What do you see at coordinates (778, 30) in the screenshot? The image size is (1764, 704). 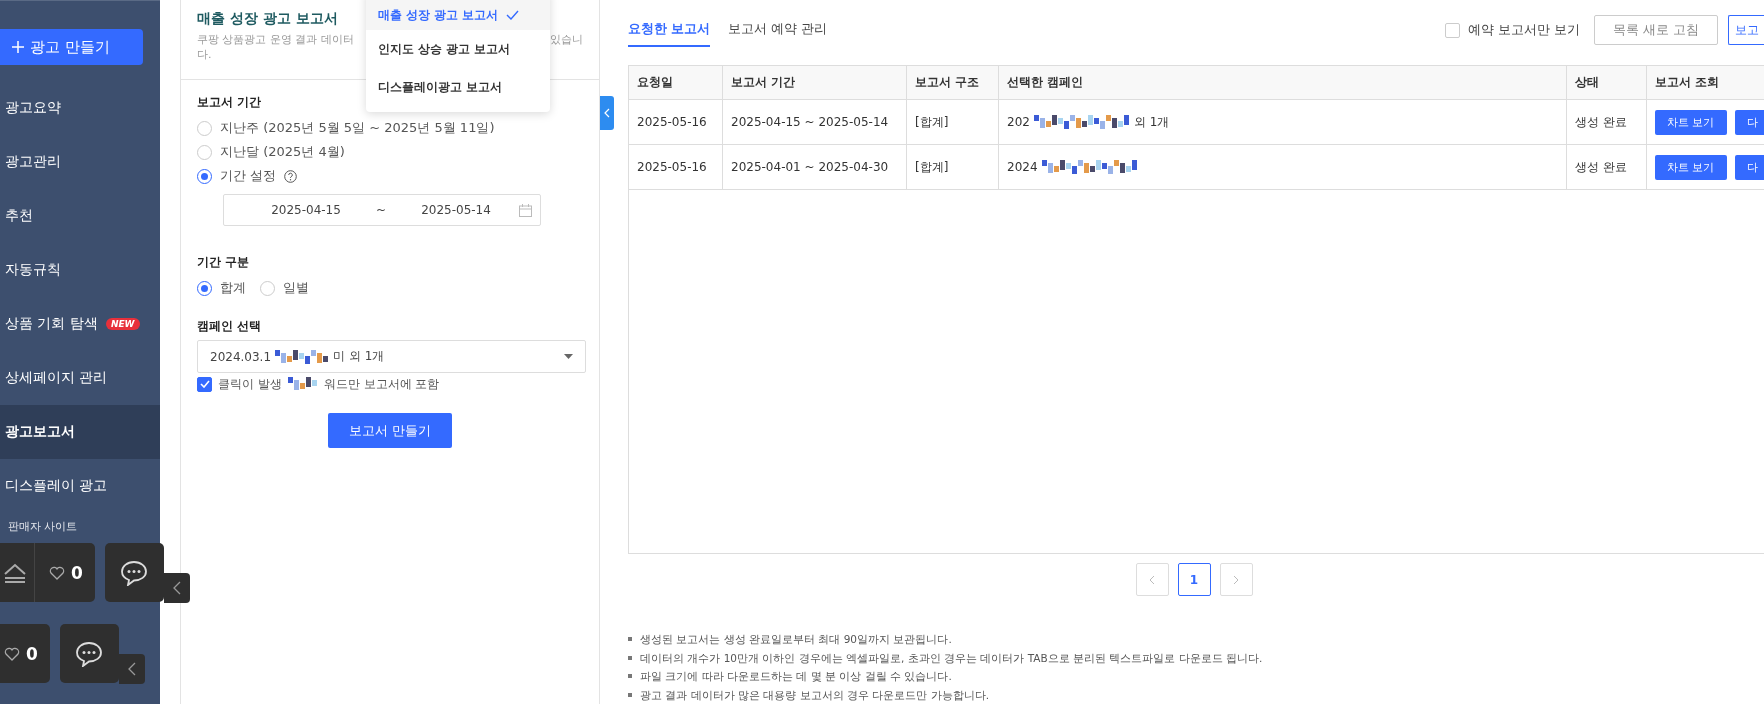 I see `tab: 보고서 예약 관리` at bounding box center [778, 30].